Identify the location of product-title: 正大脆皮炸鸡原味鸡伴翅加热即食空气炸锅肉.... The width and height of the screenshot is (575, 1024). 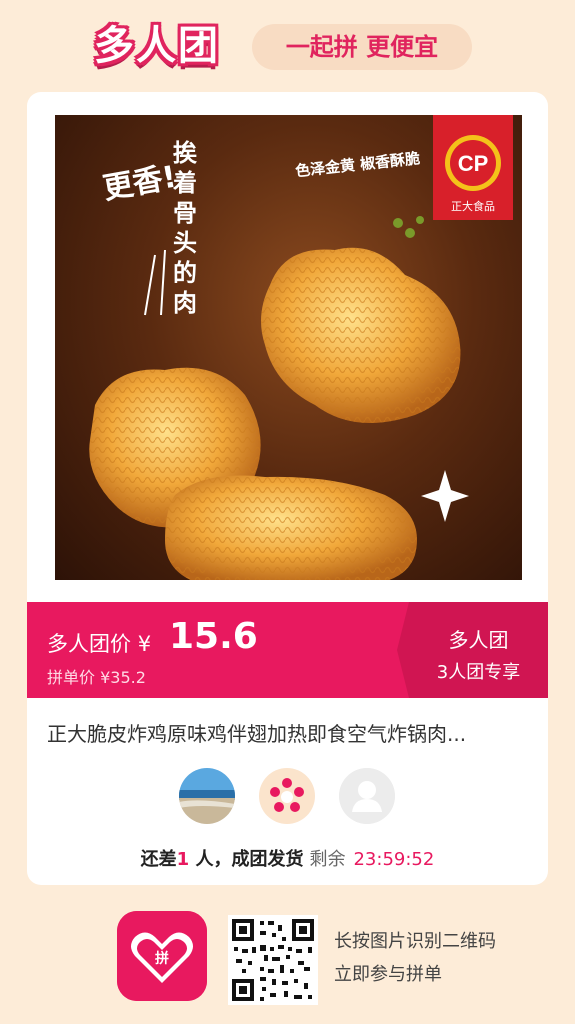
(289, 732).